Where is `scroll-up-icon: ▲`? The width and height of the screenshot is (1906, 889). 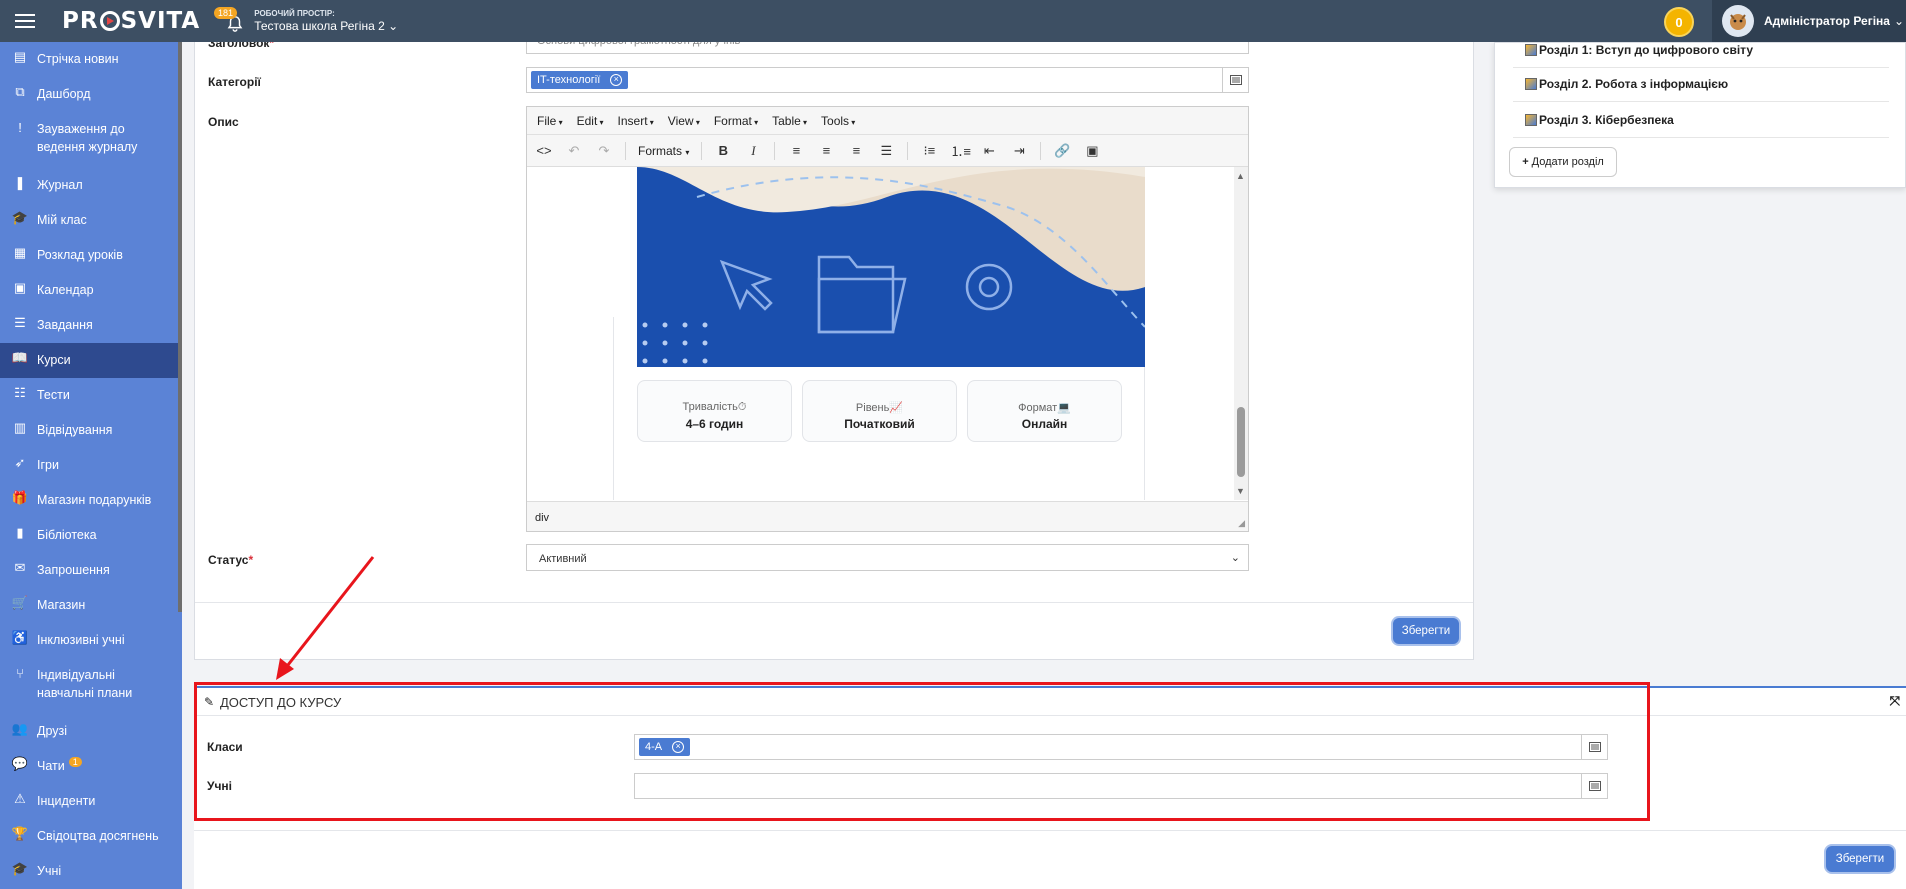
scroll-up-icon: ▲ is located at coordinates (1240, 176).